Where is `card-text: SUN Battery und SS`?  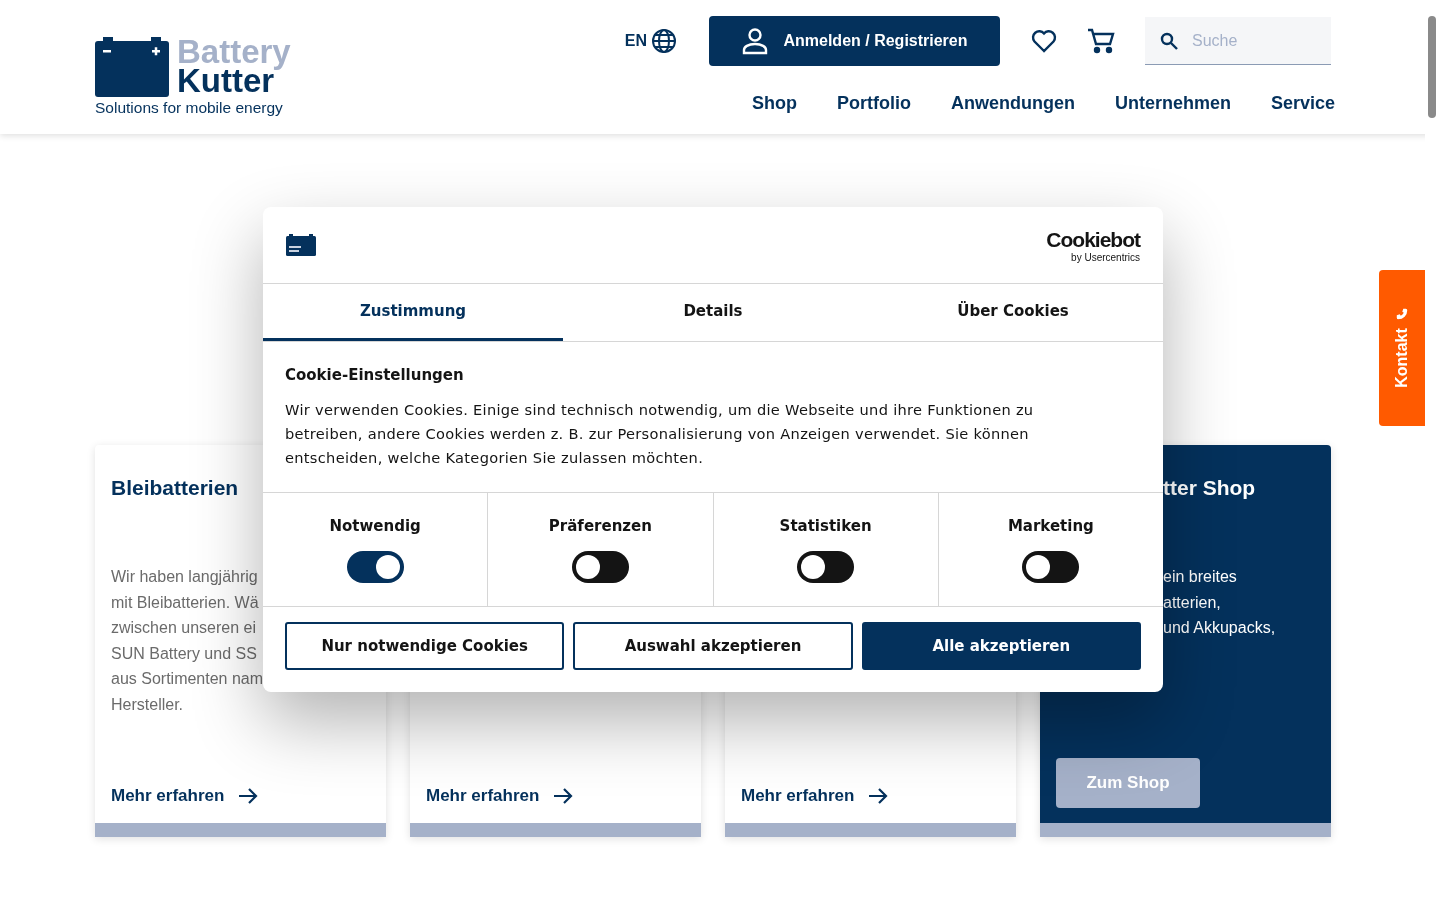 card-text: SUN Battery und SS is located at coordinates (184, 653).